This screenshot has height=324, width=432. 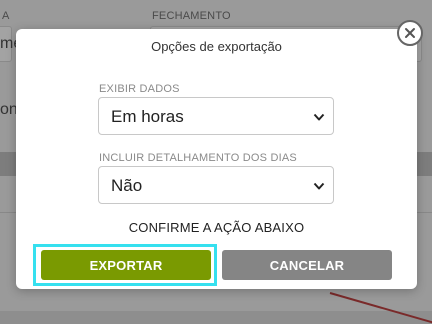 What do you see at coordinates (6, 16) in the screenshot?
I see `background-field-label: A` at bounding box center [6, 16].